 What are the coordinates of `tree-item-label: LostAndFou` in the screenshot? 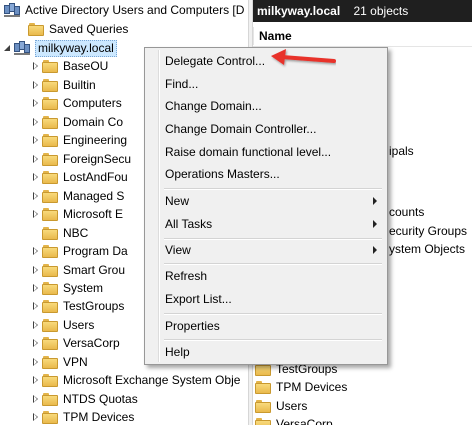 It's located at (95, 177).